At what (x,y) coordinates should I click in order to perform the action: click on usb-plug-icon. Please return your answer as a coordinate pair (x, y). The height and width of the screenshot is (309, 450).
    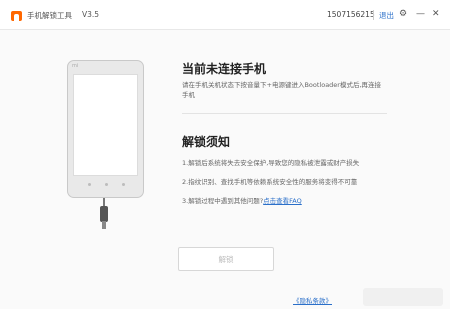
    Looking at the image, I should click on (104, 214).